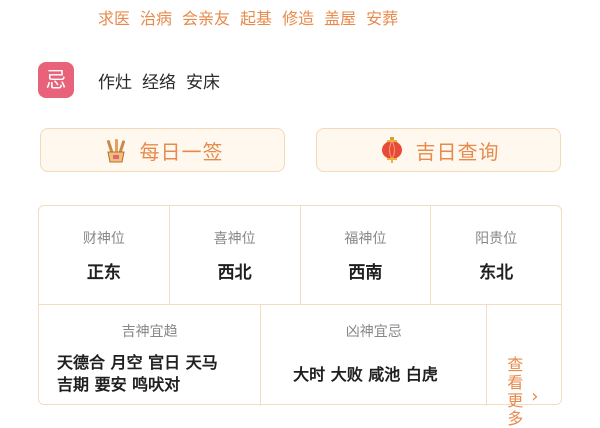  I want to click on good-gods-list: 天德合 月空 官日 天马 吉期 要安 鸣吠对, so click(153, 374).